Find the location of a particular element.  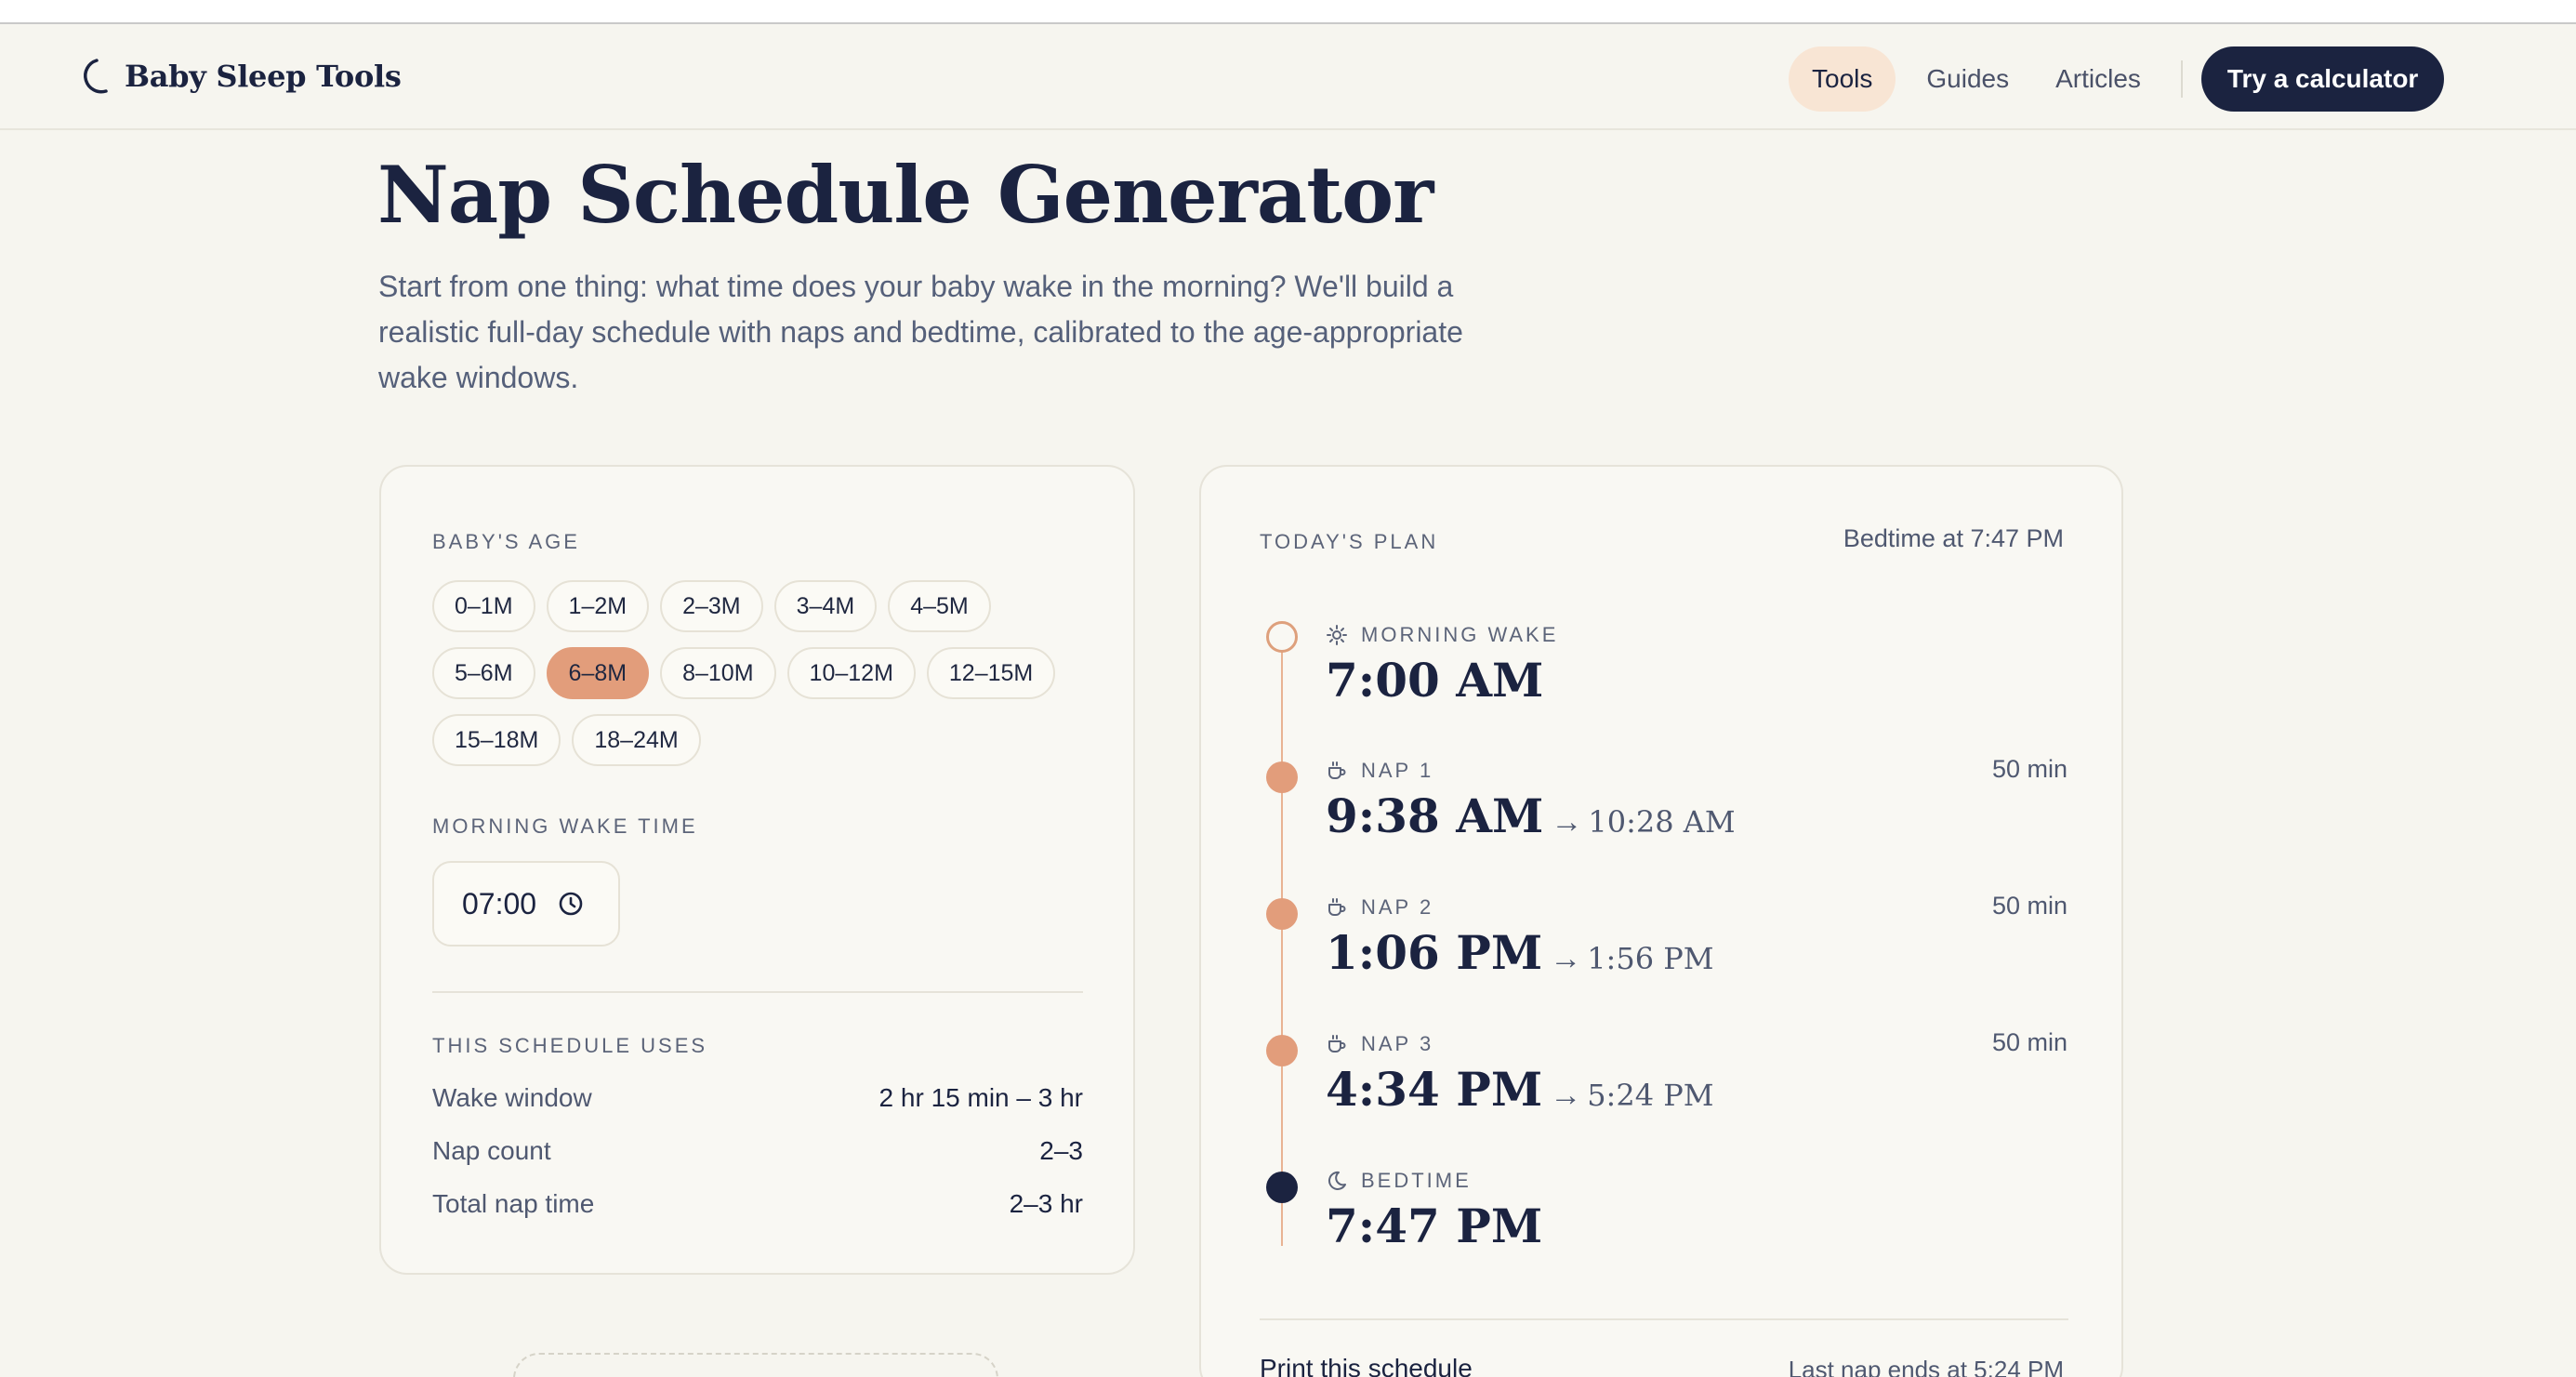

uses-row-wake-window: Wake window 2 hr 15 min – 3 hr is located at coordinates (757, 1101).